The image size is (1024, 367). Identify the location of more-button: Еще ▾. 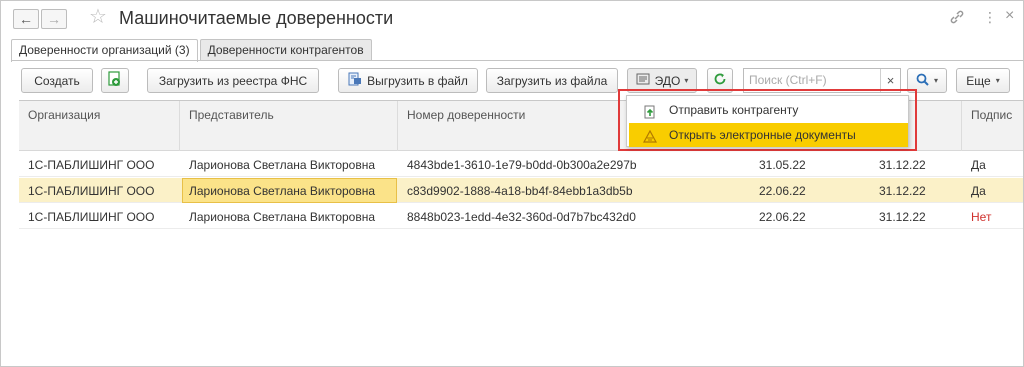
(983, 80).